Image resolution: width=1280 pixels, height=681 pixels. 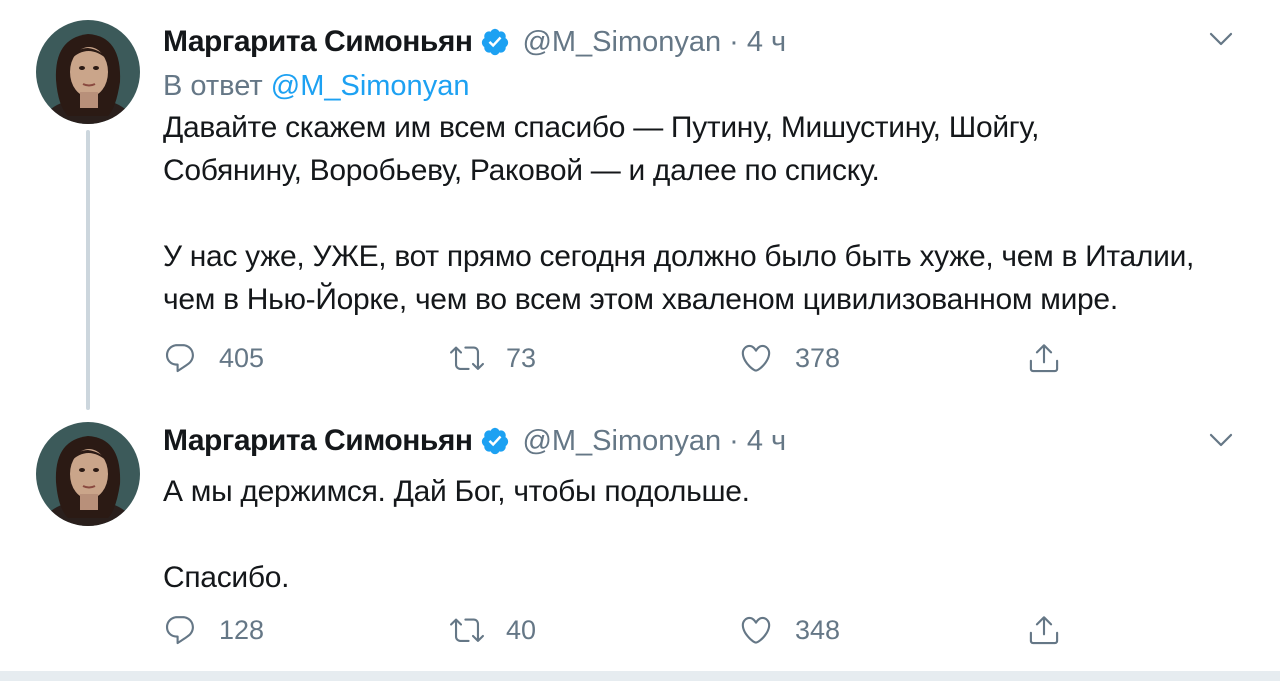 What do you see at coordinates (226, 577) in the screenshot?
I see `tweet-text-line: Спасибо.` at bounding box center [226, 577].